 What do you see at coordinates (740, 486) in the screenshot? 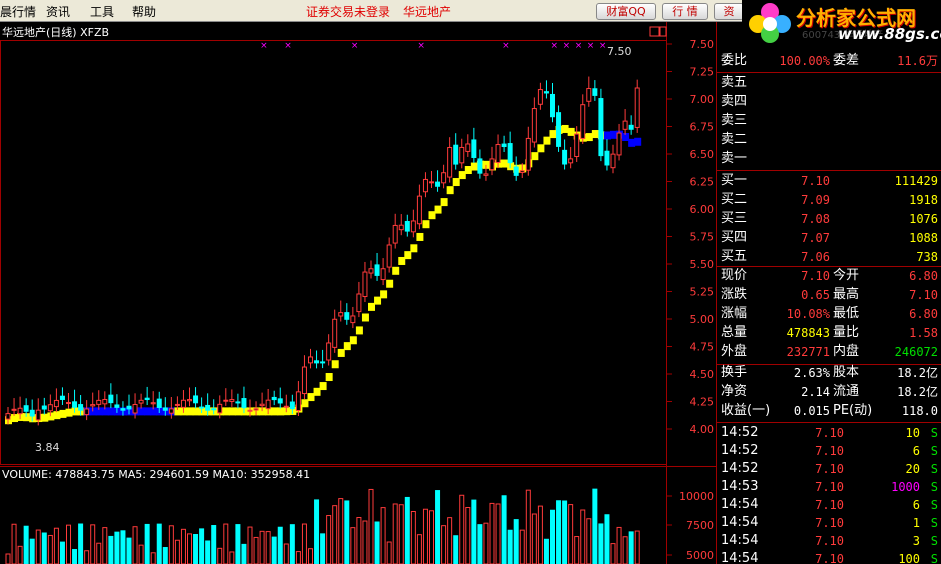
I see `tick-time: 14:53` at bounding box center [740, 486].